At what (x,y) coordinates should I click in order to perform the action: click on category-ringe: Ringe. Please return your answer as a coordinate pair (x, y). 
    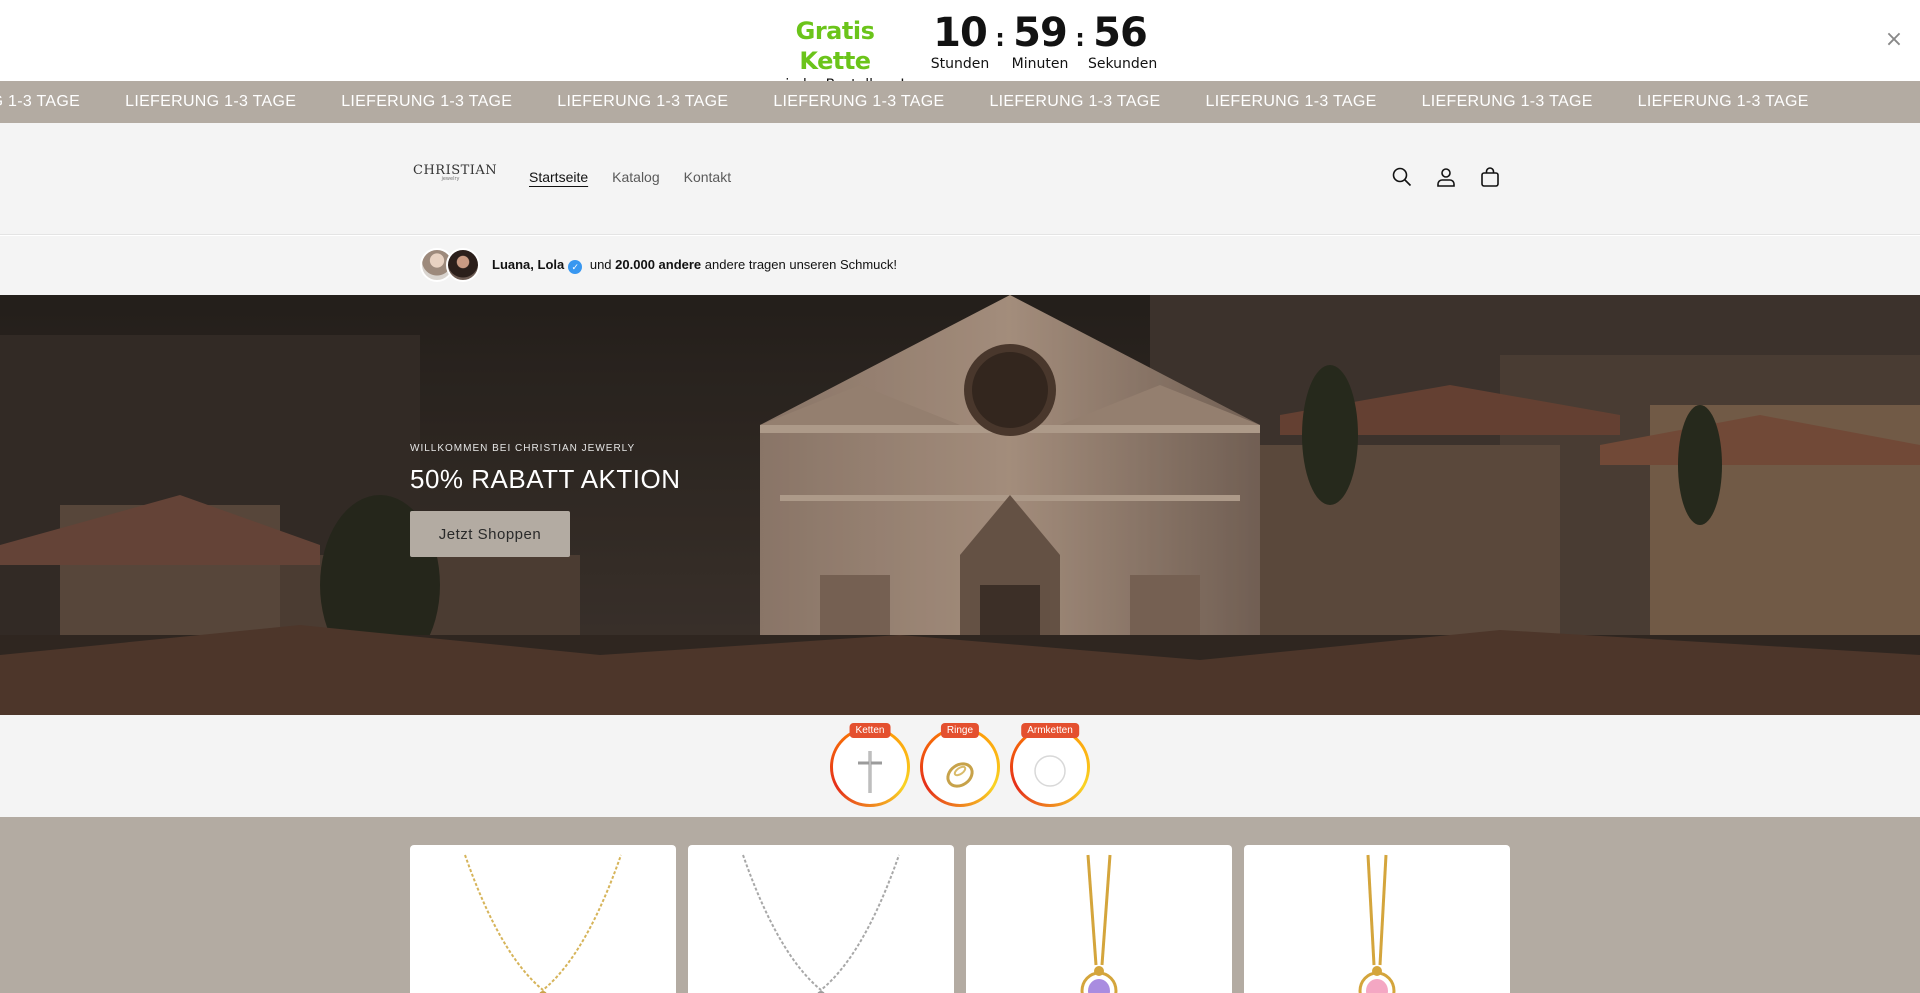
    Looking at the image, I should click on (960, 765).